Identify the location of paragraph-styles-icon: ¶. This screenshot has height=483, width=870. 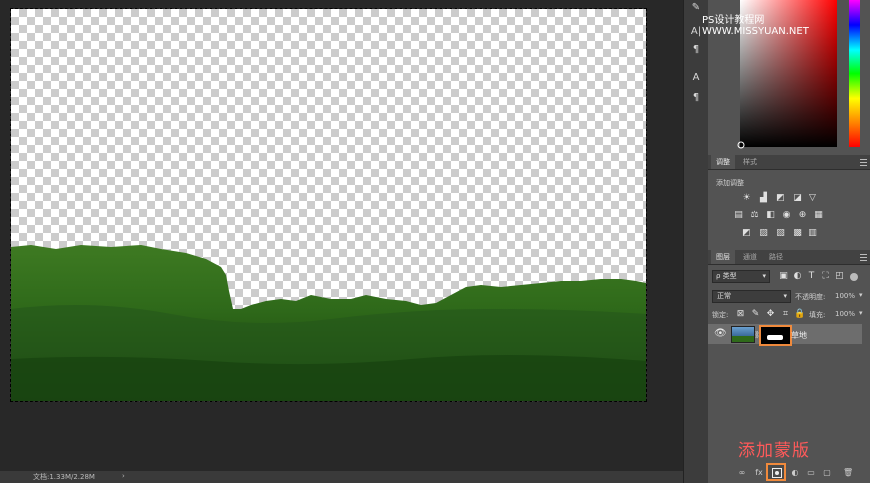
(696, 98).